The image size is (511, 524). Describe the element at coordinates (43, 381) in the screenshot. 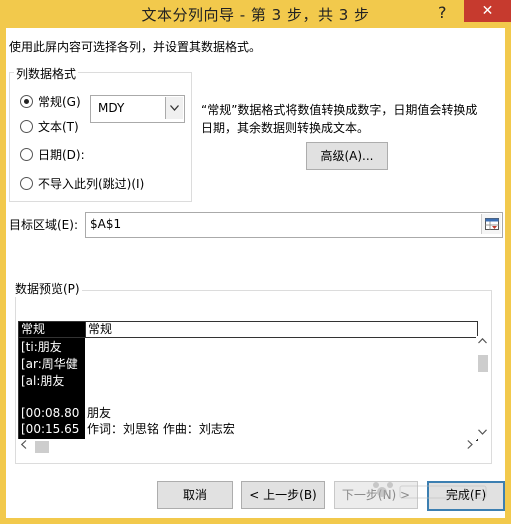

I see `preview-cell: [al:朋友` at that location.